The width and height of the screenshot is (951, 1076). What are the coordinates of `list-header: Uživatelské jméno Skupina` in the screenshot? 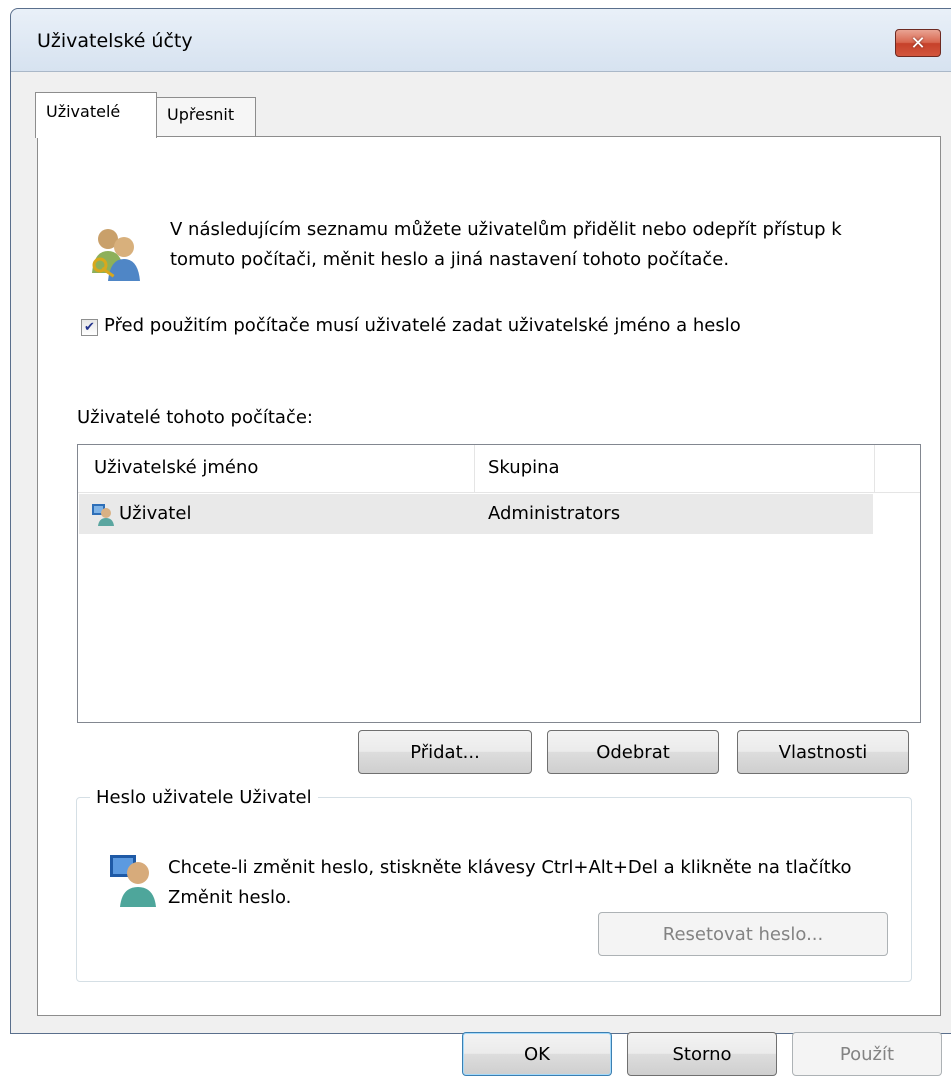 It's located at (499, 469).